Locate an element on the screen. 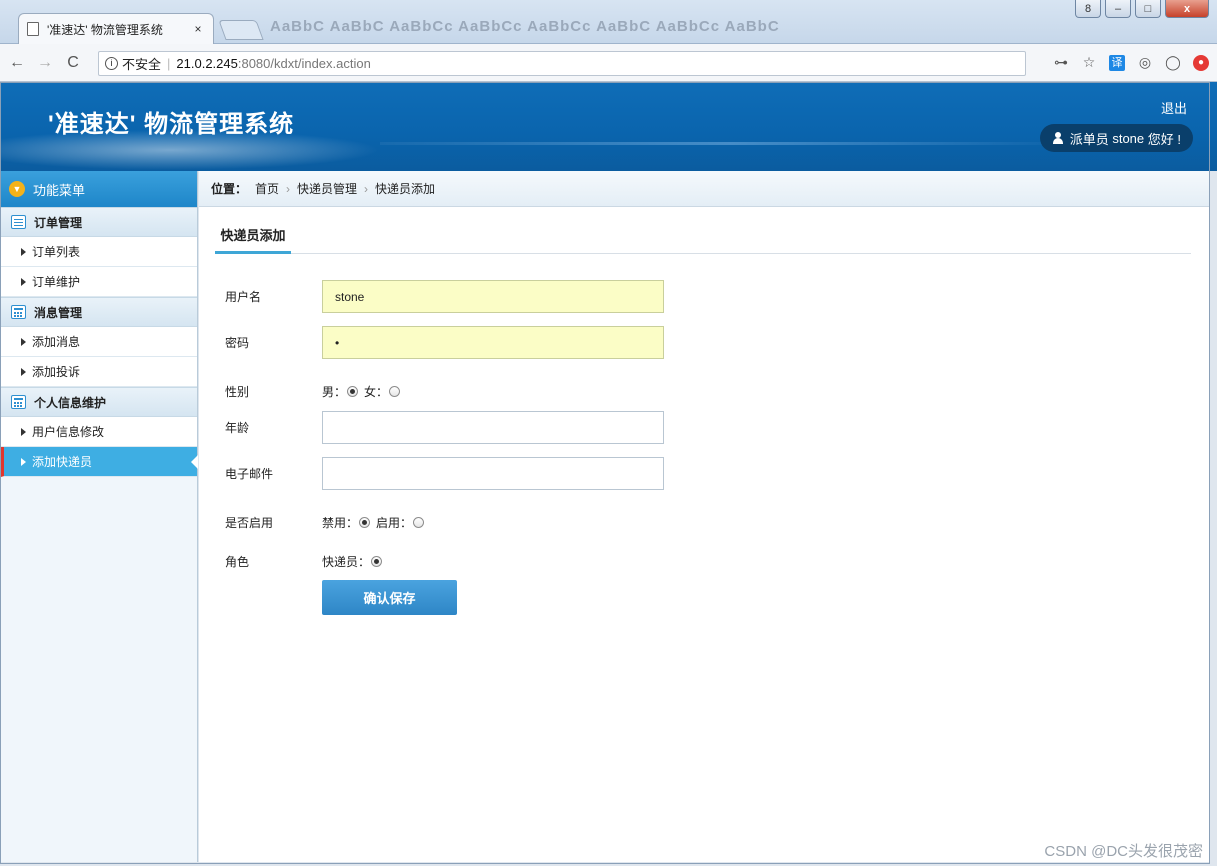 The height and width of the screenshot is (866, 1217). window-controls: 8 – □ x is located at coordinates (1142, 9).